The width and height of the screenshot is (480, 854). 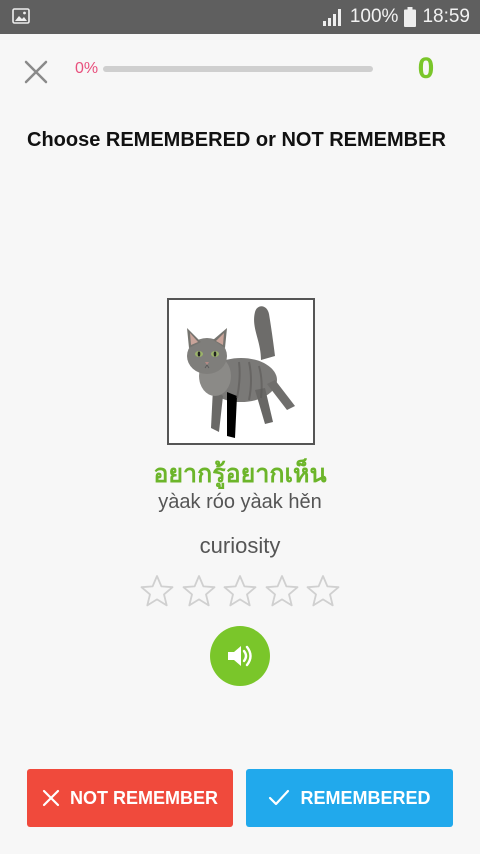 I want to click on instruction-text: Choose REMEMBERED or NOT REMEMBER, so click(x=236, y=140).